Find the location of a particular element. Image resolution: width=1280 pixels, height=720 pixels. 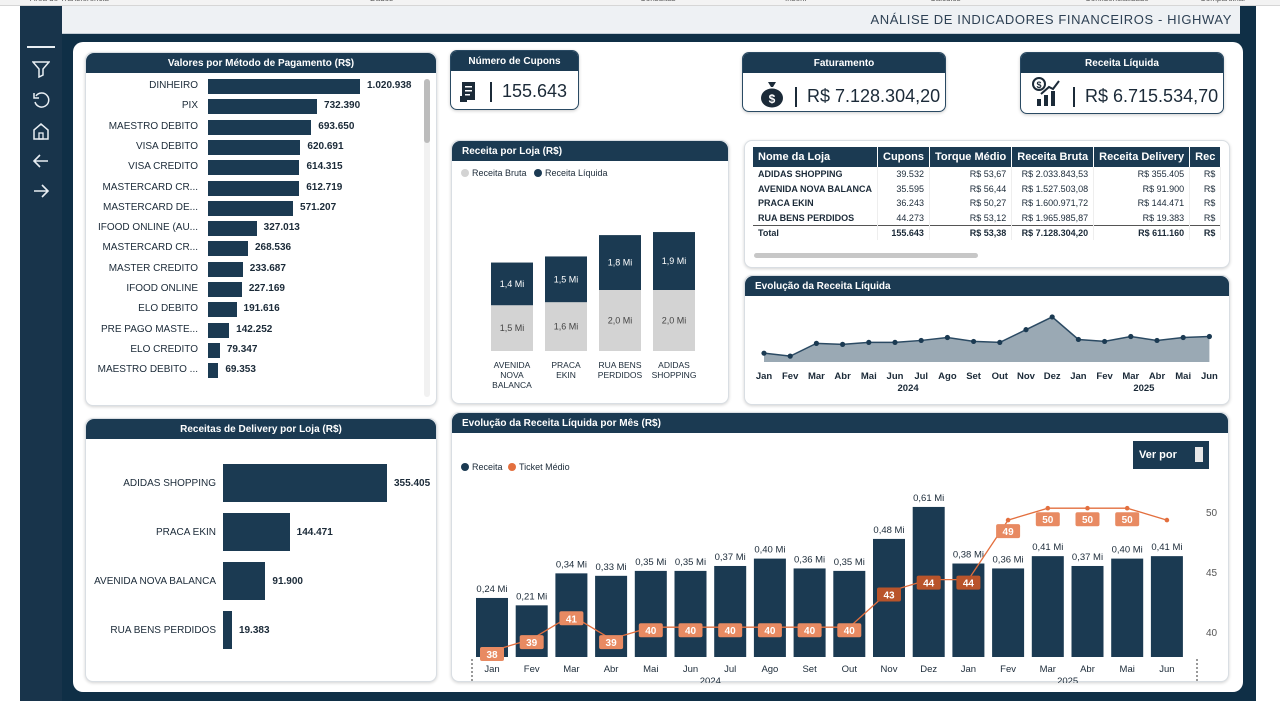

ribbon-group-label: Compartilhar is located at coordinates (1223, 1).